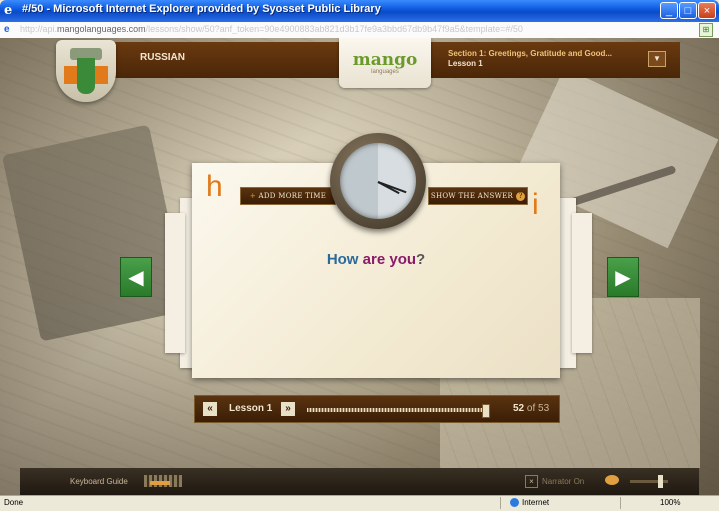 The image size is (719, 511). Describe the element at coordinates (670, 502) in the screenshot. I see `zoom-level: 100%` at that location.